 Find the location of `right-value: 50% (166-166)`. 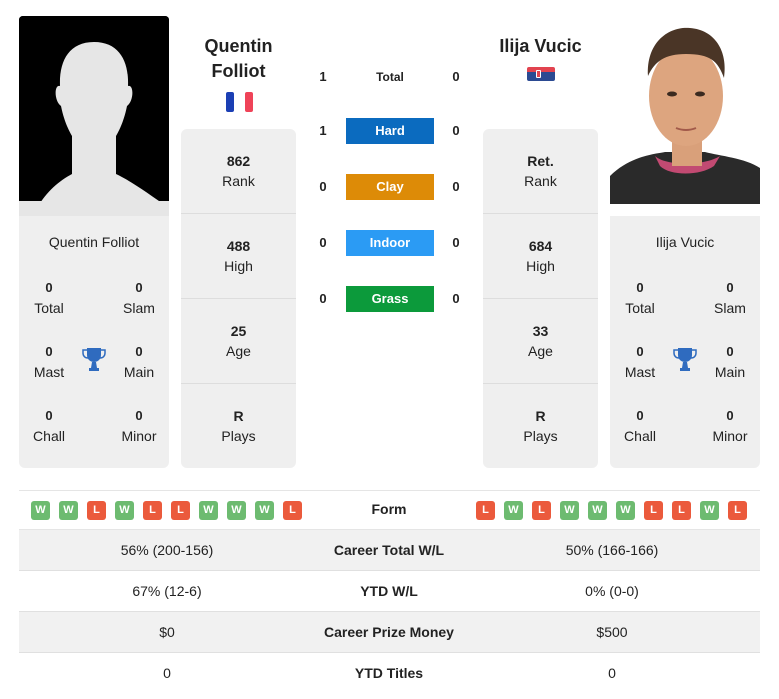

right-value: 50% (166-166) is located at coordinates (612, 550).